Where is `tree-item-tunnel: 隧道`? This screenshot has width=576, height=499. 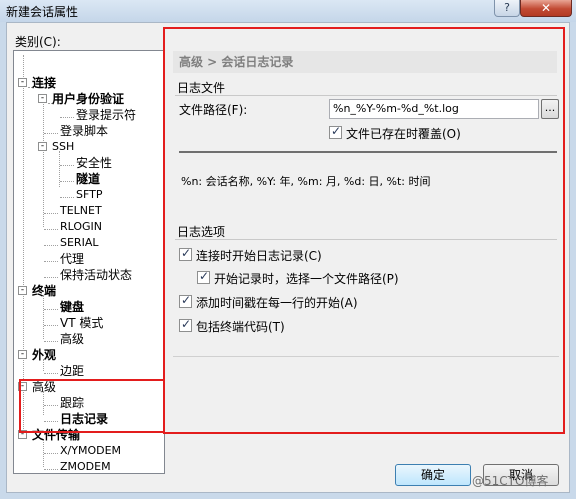 tree-item-tunnel: 隧道 is located at coordinates (88, 179).